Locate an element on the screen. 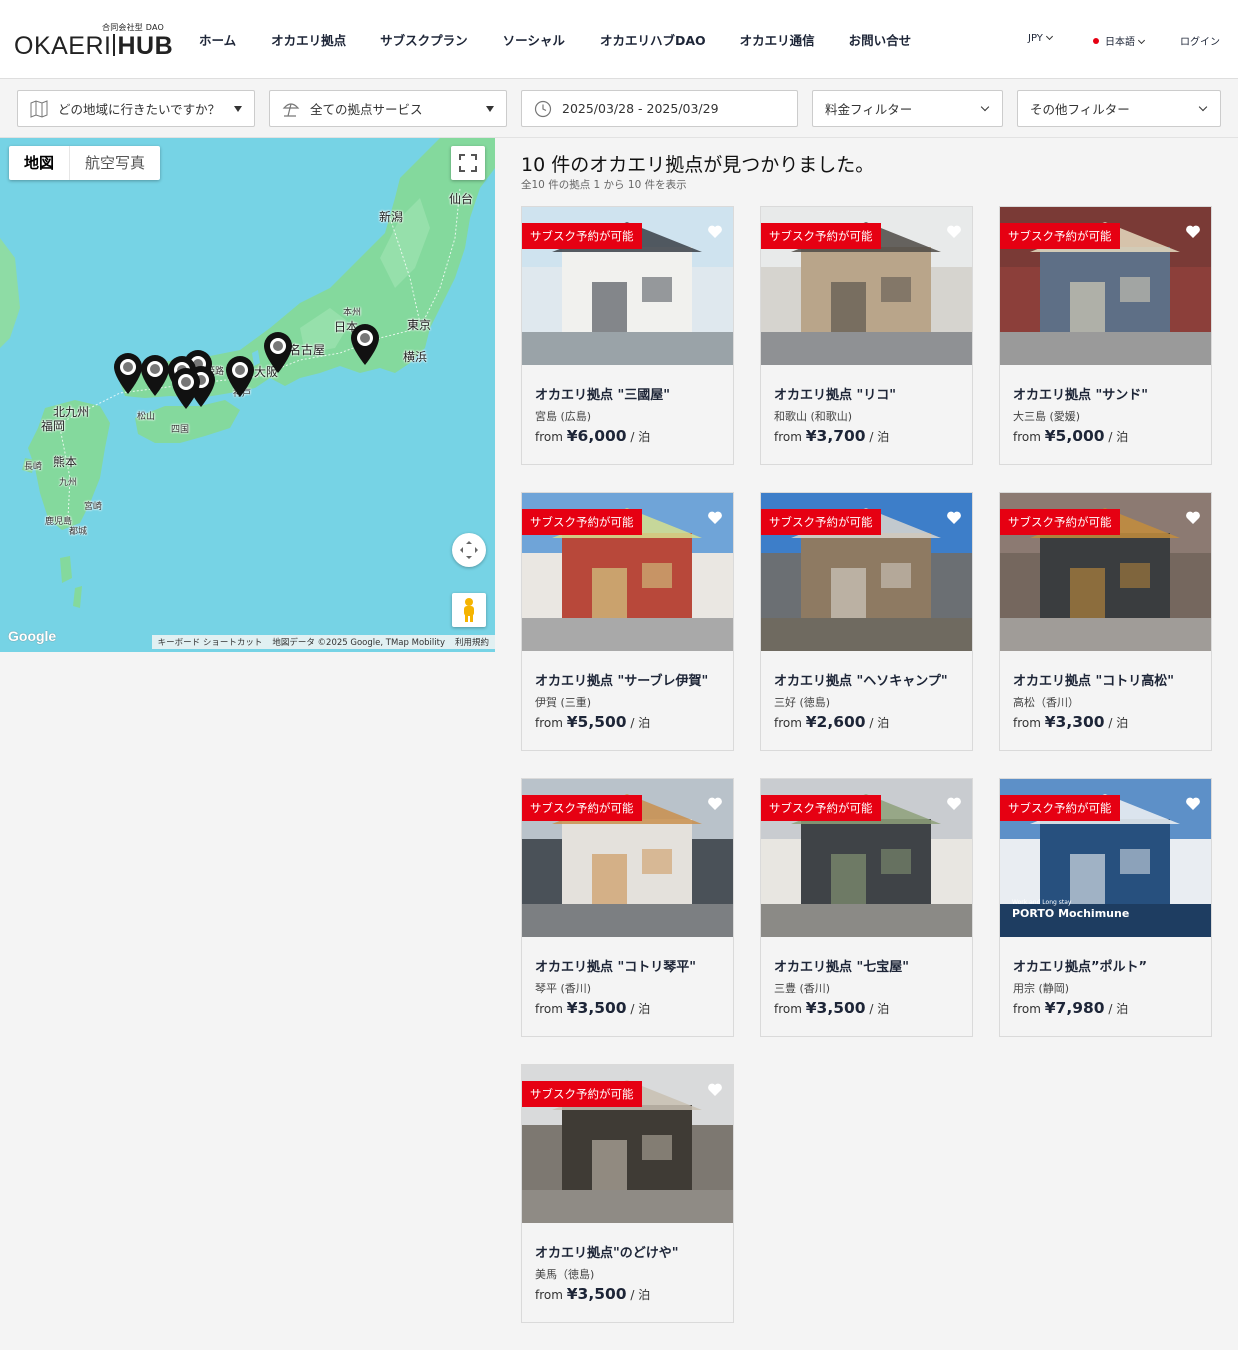  pegman-icon is located at coordinates (469, 610).